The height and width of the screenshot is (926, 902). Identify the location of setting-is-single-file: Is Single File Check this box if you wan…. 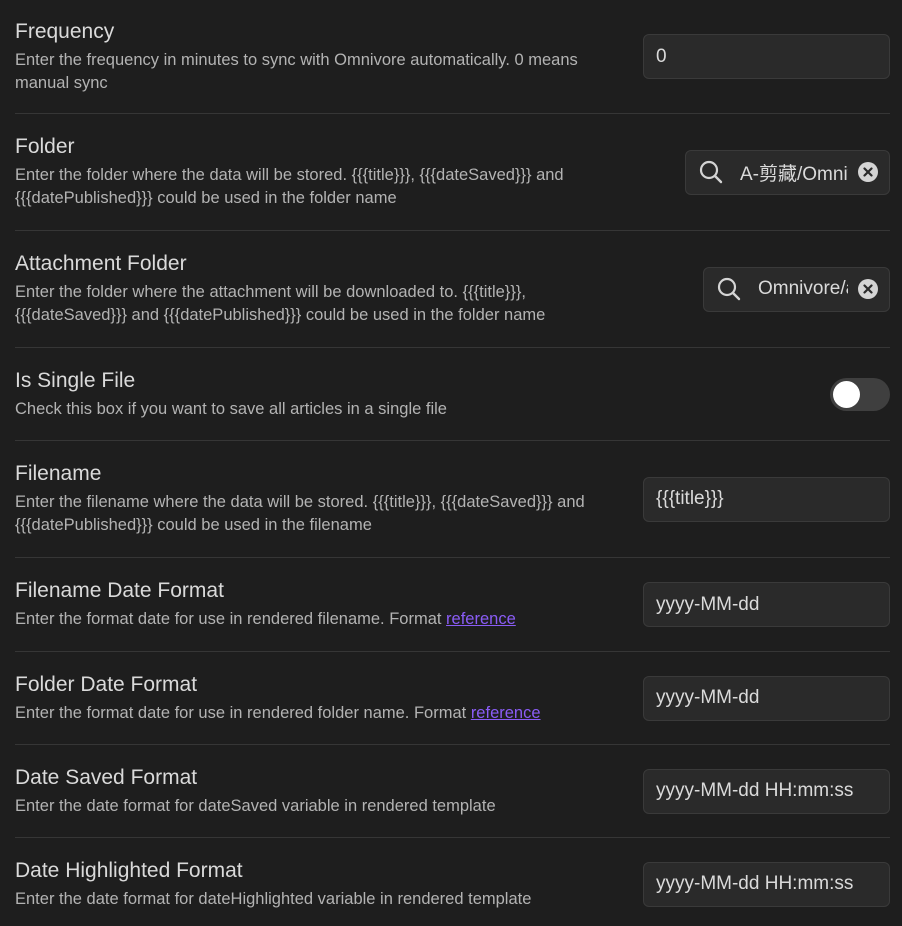
(452, 394).